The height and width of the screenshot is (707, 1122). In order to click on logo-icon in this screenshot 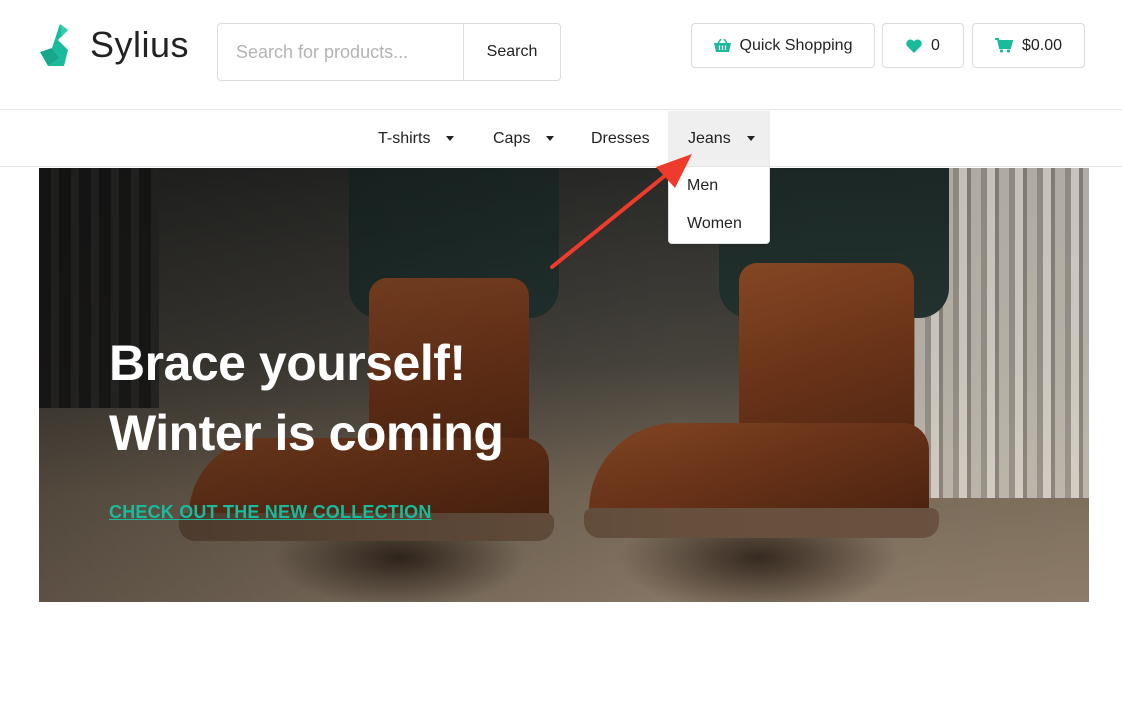, I will do `click(54, 45)`.